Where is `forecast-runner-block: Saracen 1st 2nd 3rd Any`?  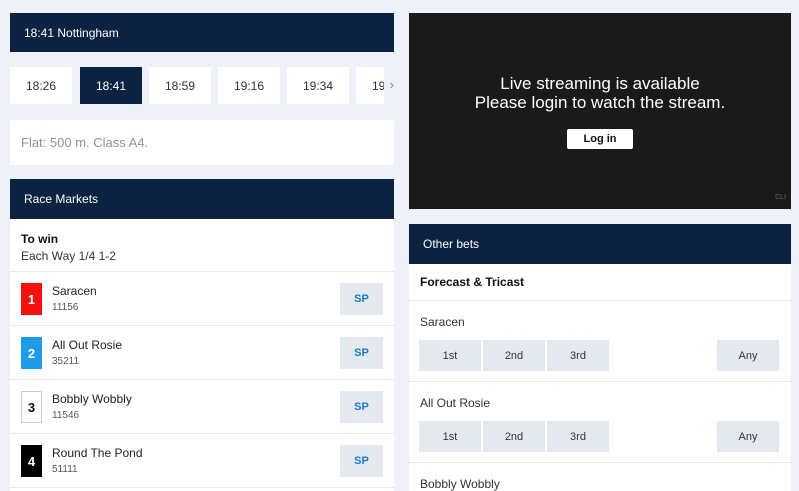 forecast-runner-block: Saracen 1st 2nd 3rd Any is located at coordinates (600, 341).